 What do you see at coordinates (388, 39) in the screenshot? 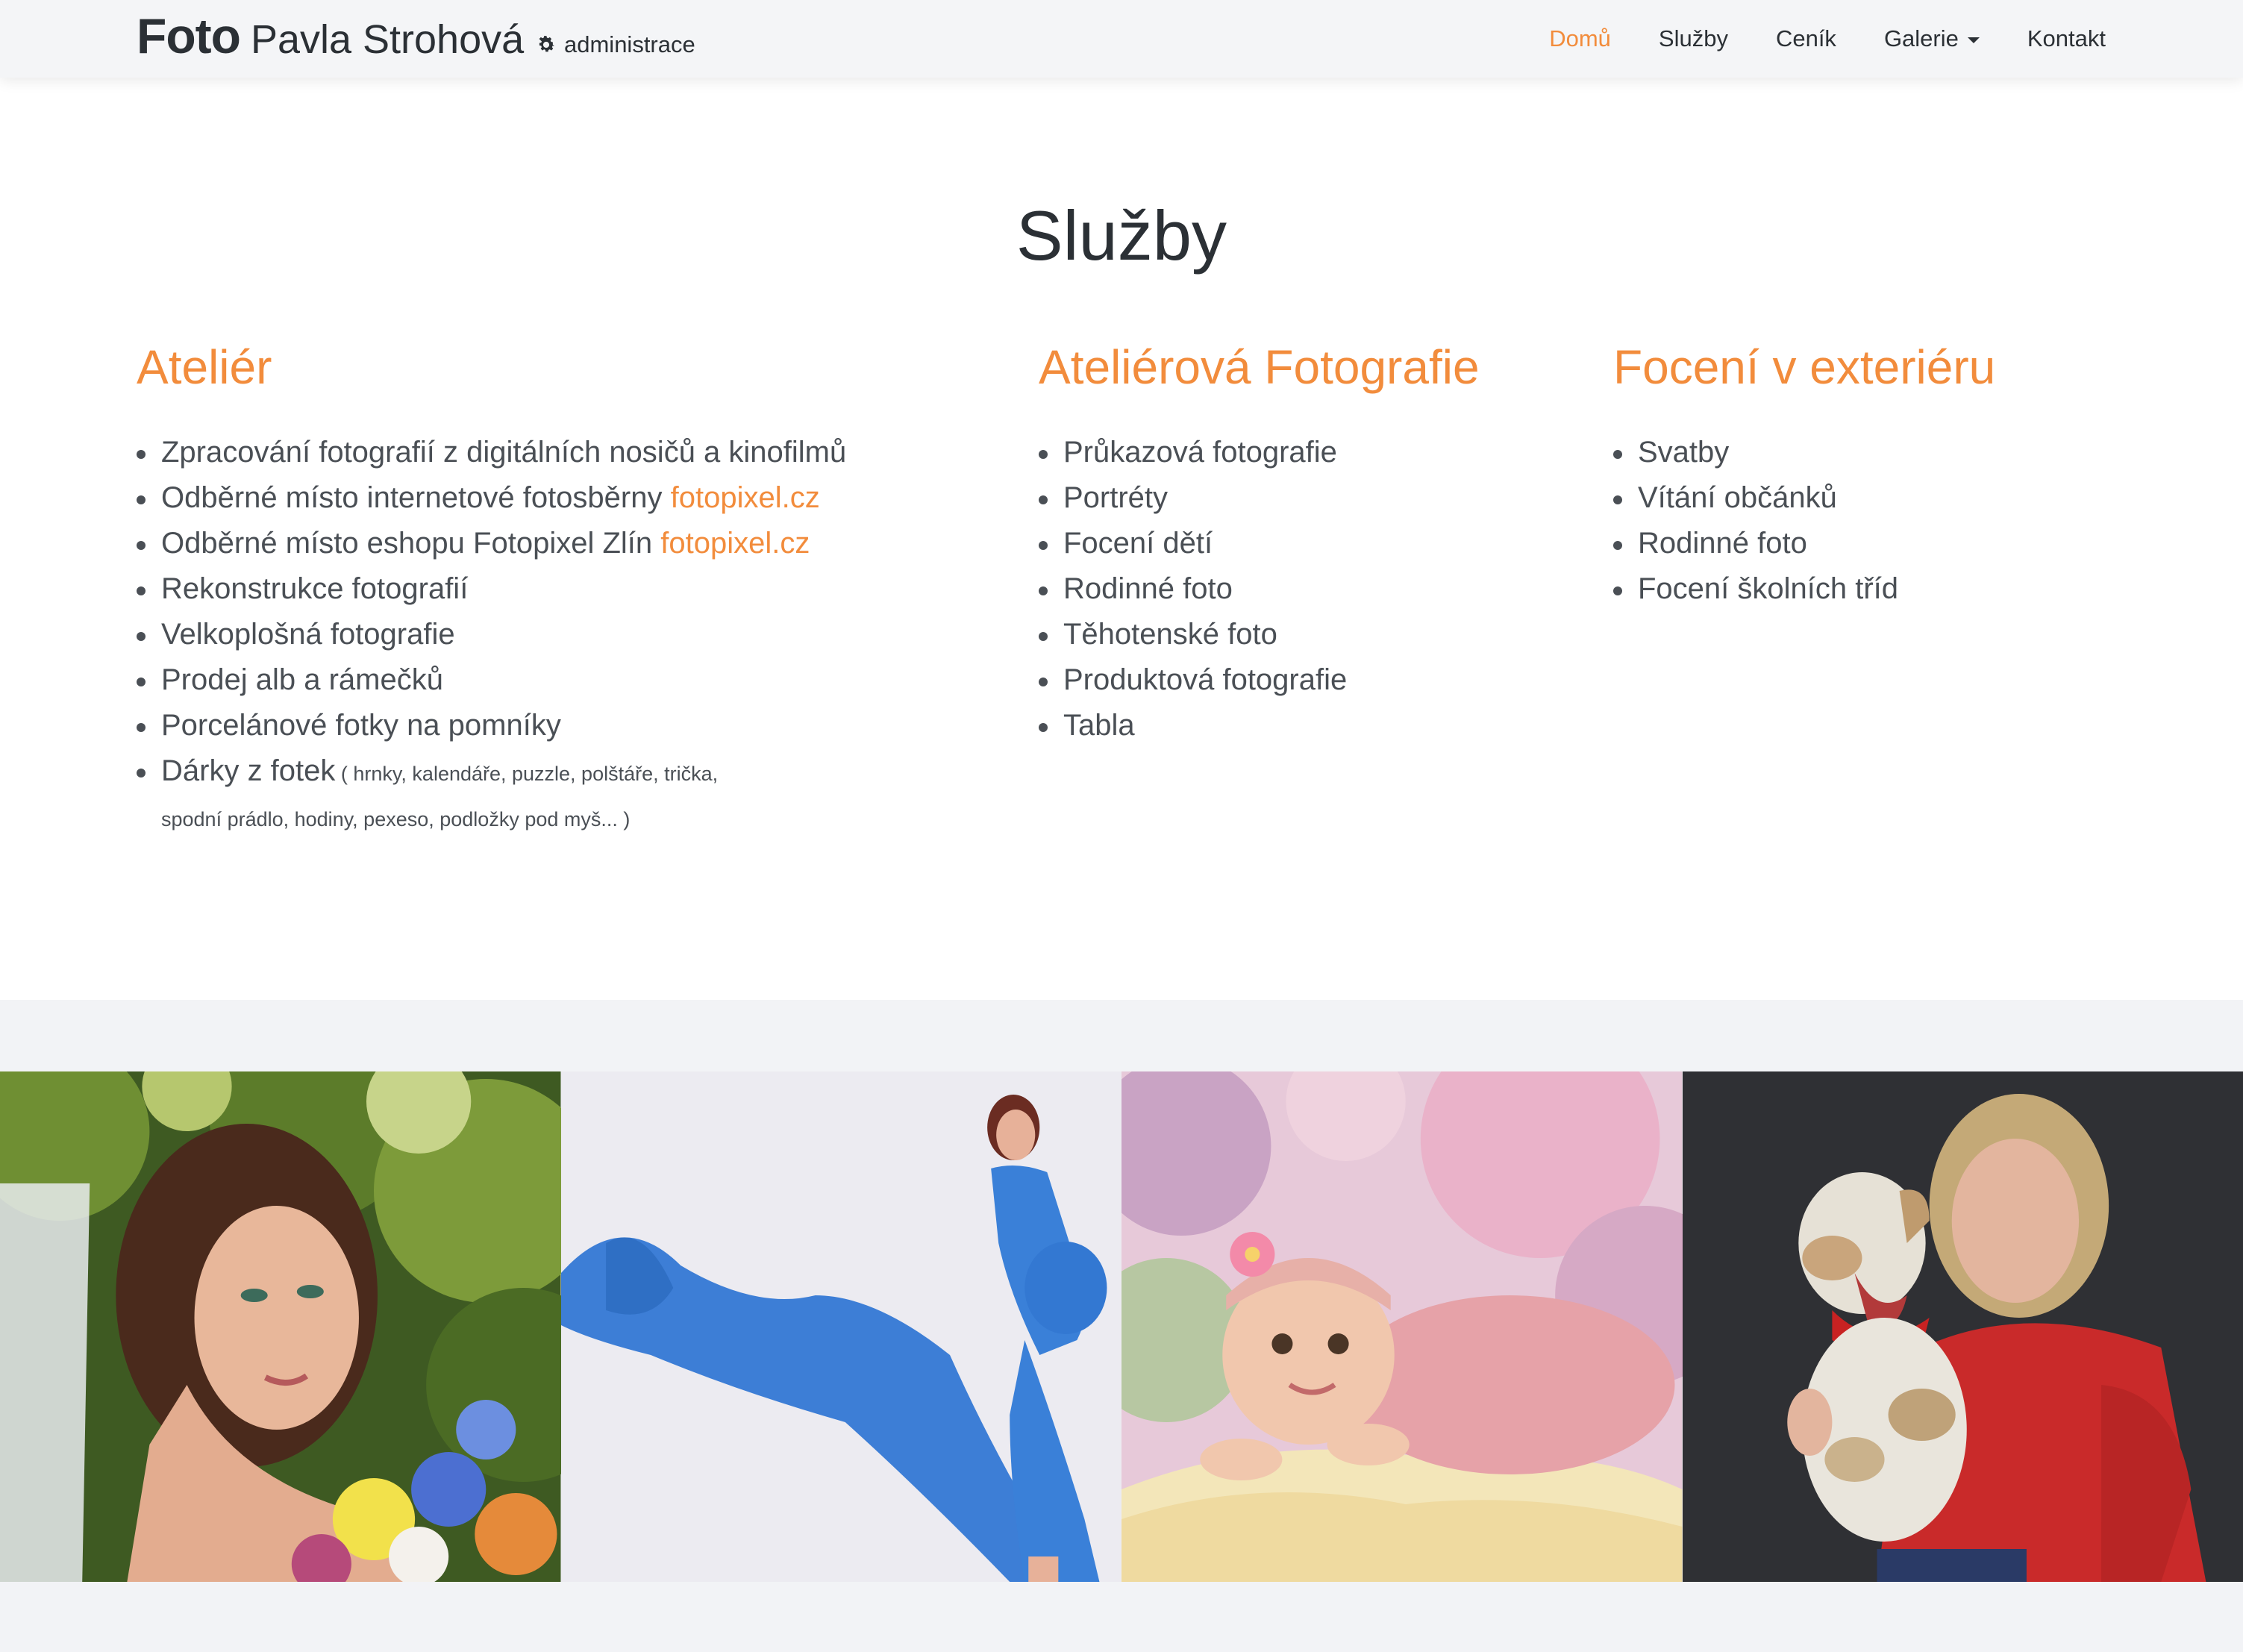
I see `brand-name-text: Pavla Strohová` at bounding box center [388, 39].